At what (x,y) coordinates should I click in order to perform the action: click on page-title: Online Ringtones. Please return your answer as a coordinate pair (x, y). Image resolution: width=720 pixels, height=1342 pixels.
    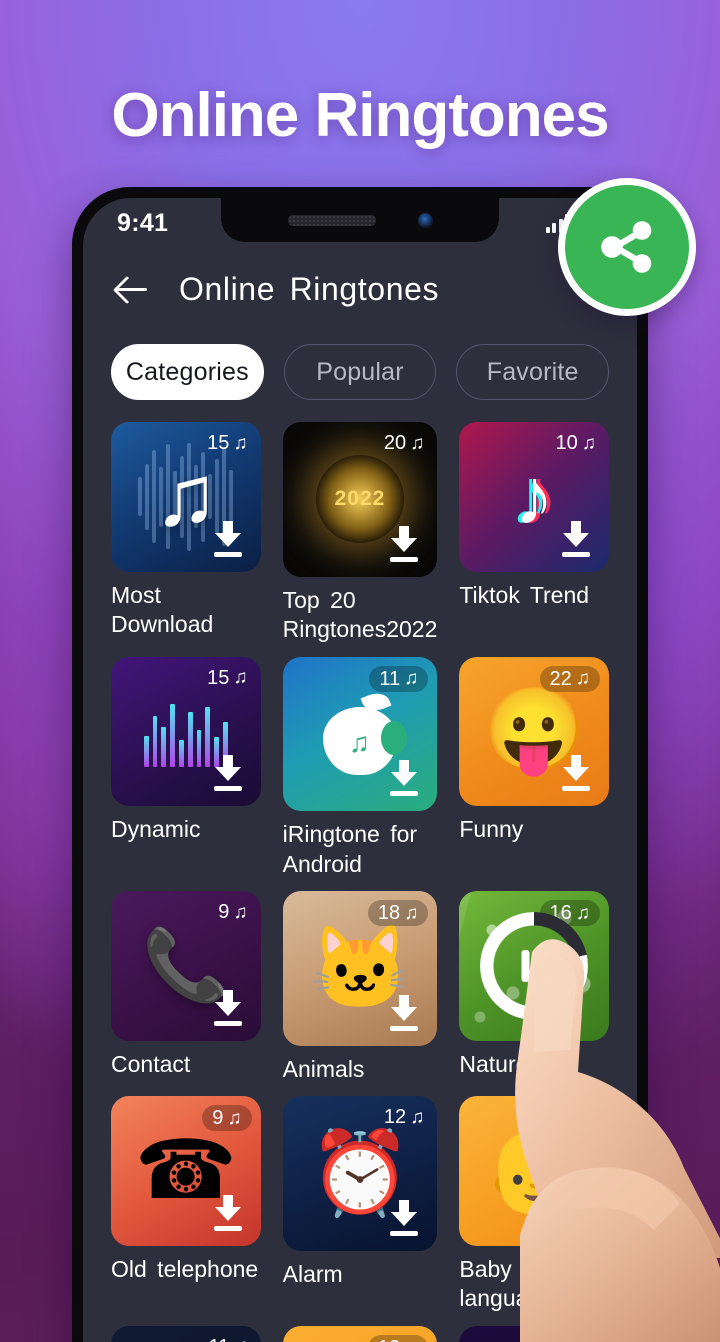
    Looking at the image, I should click on (360, 115).